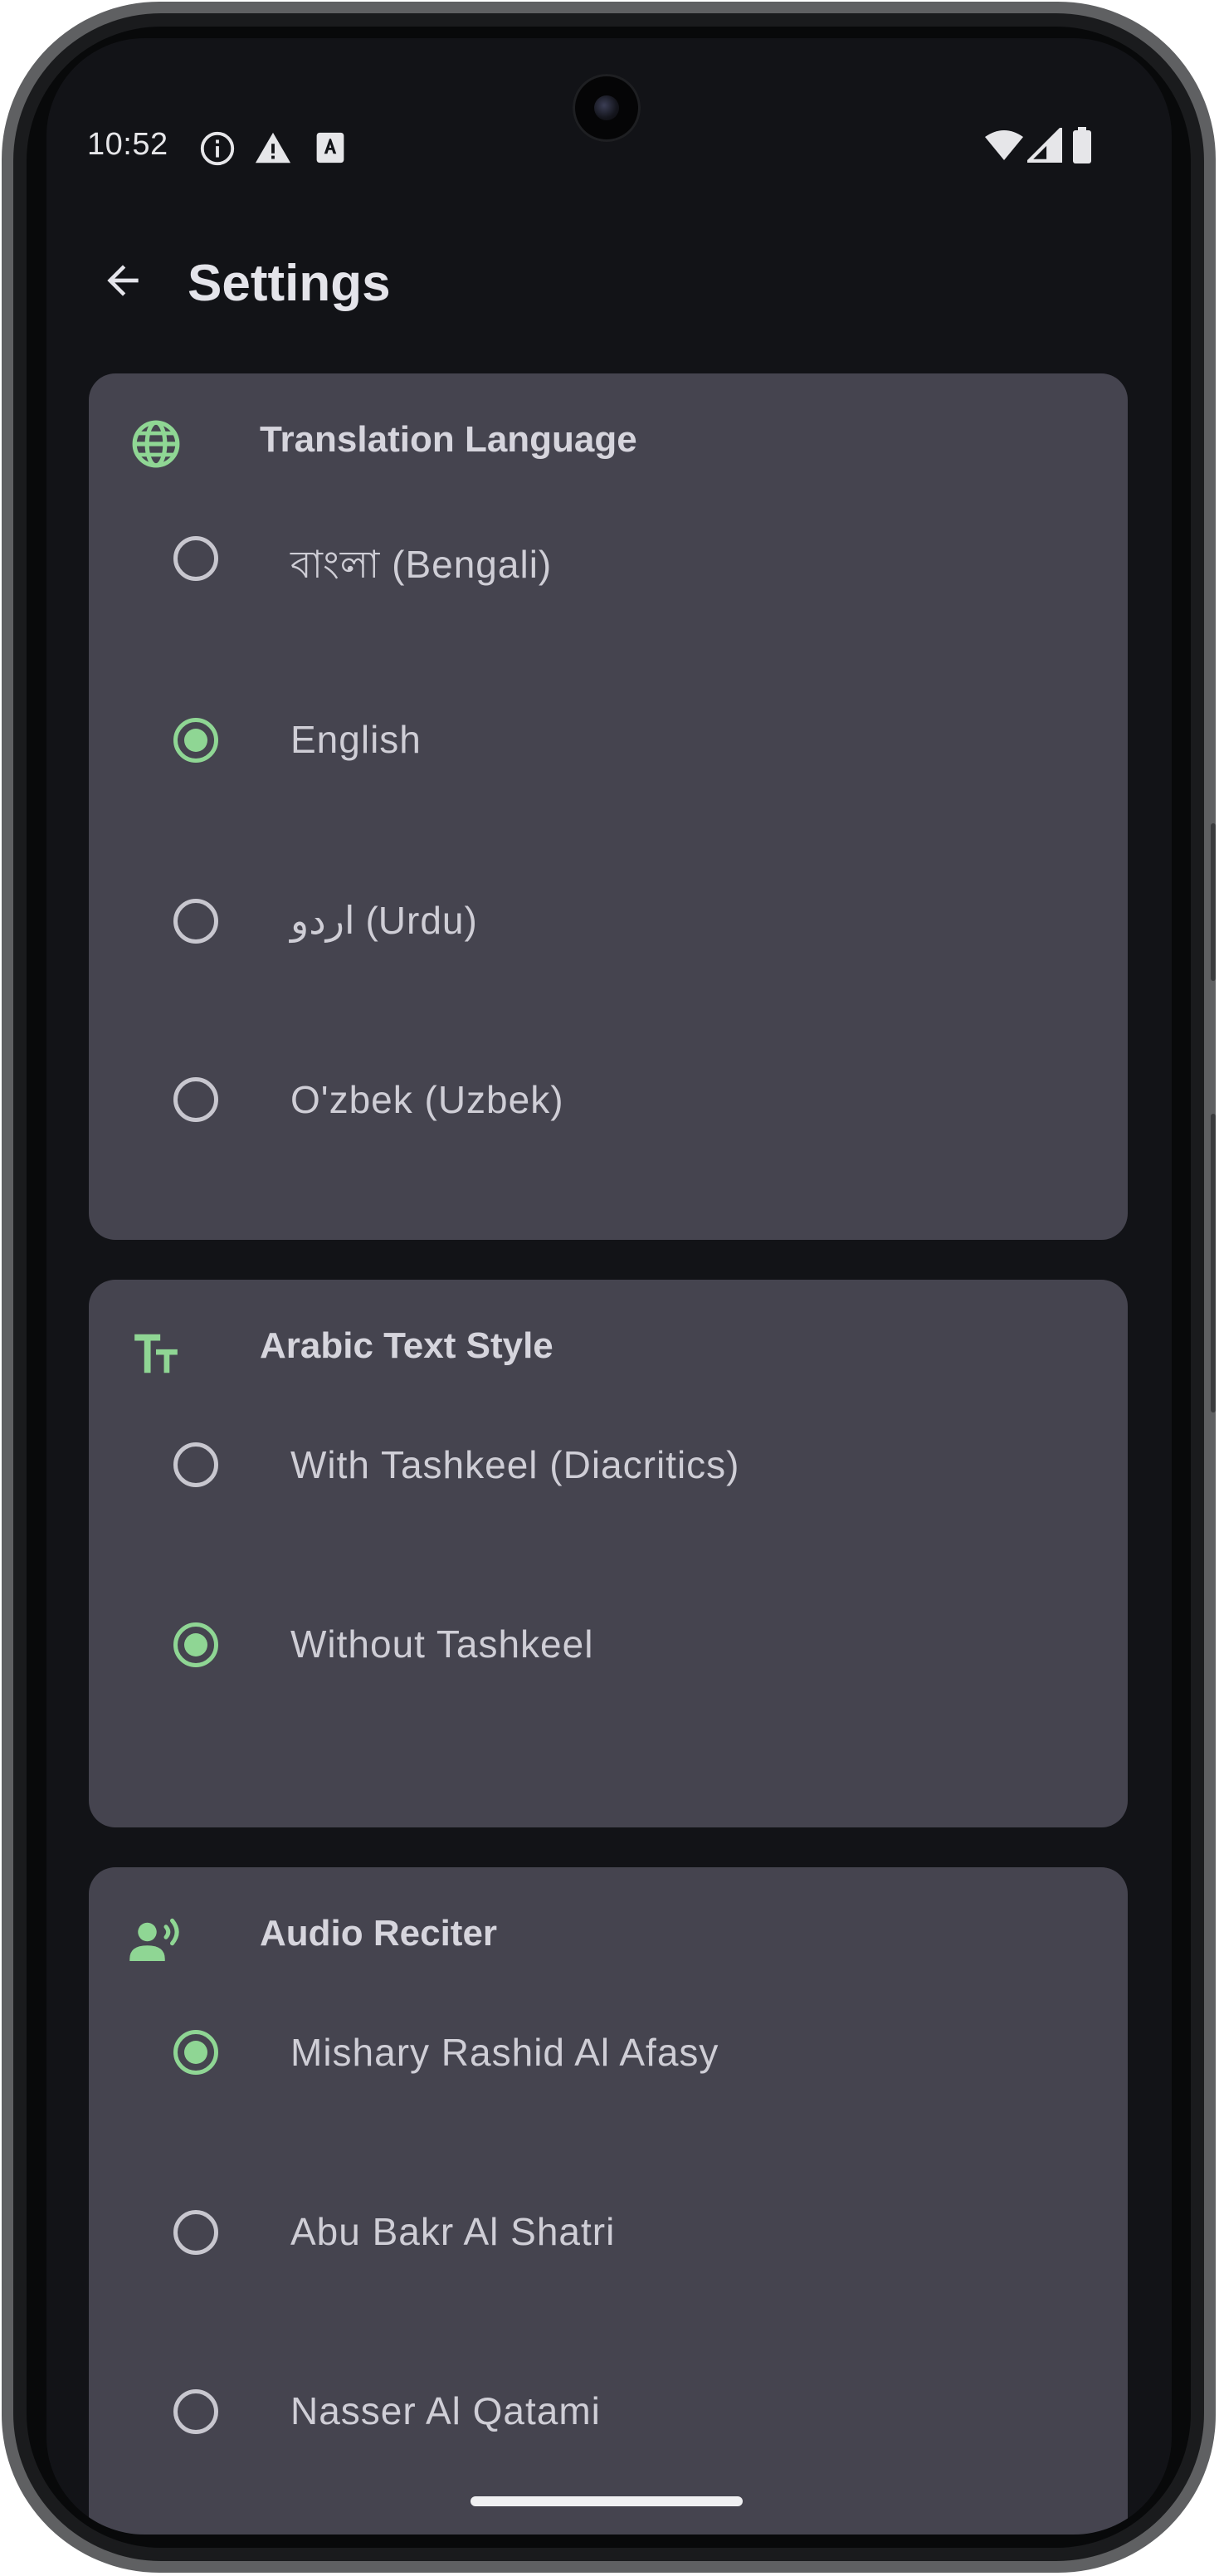 This screenshot has width=1219, height=2576. Describe the element at coordinates (609, 2408) in the screenshot. I see `option-nasser-al-qatami: Nasser Al Qatami` at that location.